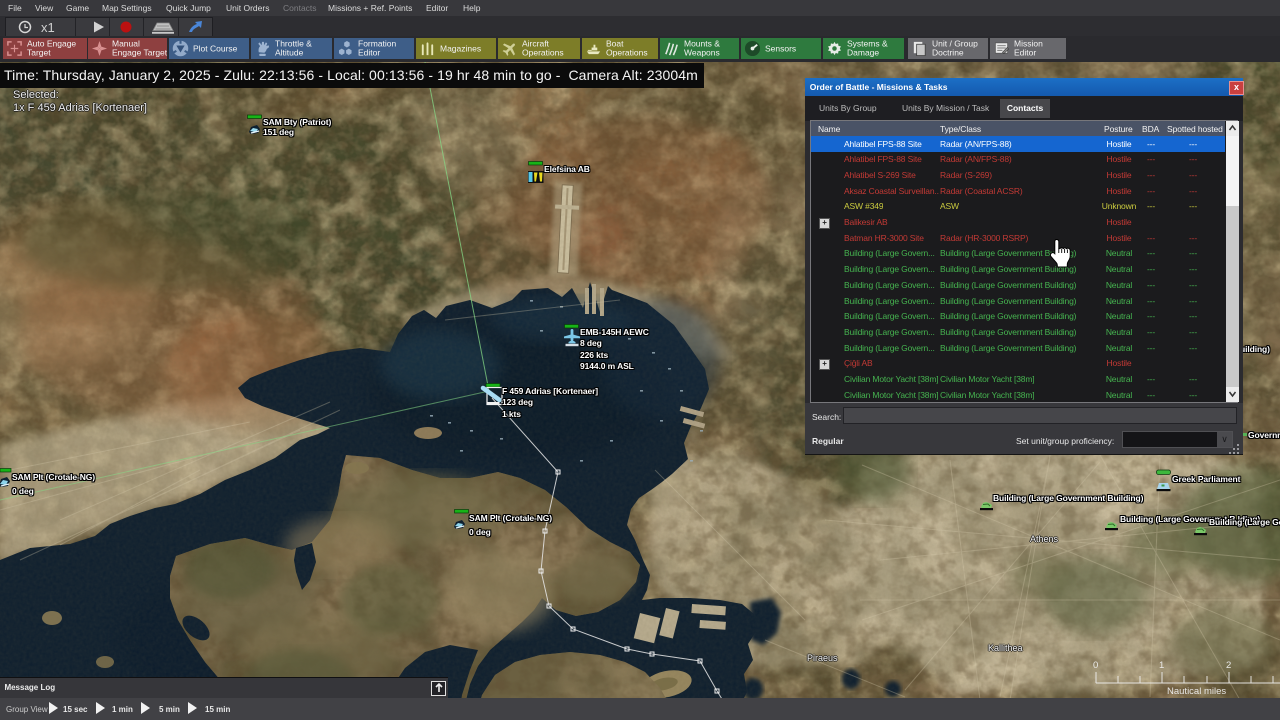 The image size is (1280, 720). What do you see at coordinates (1095, 665) in the screenshot?
I see `svg-text: 0` at bounding box center [1095, 665].